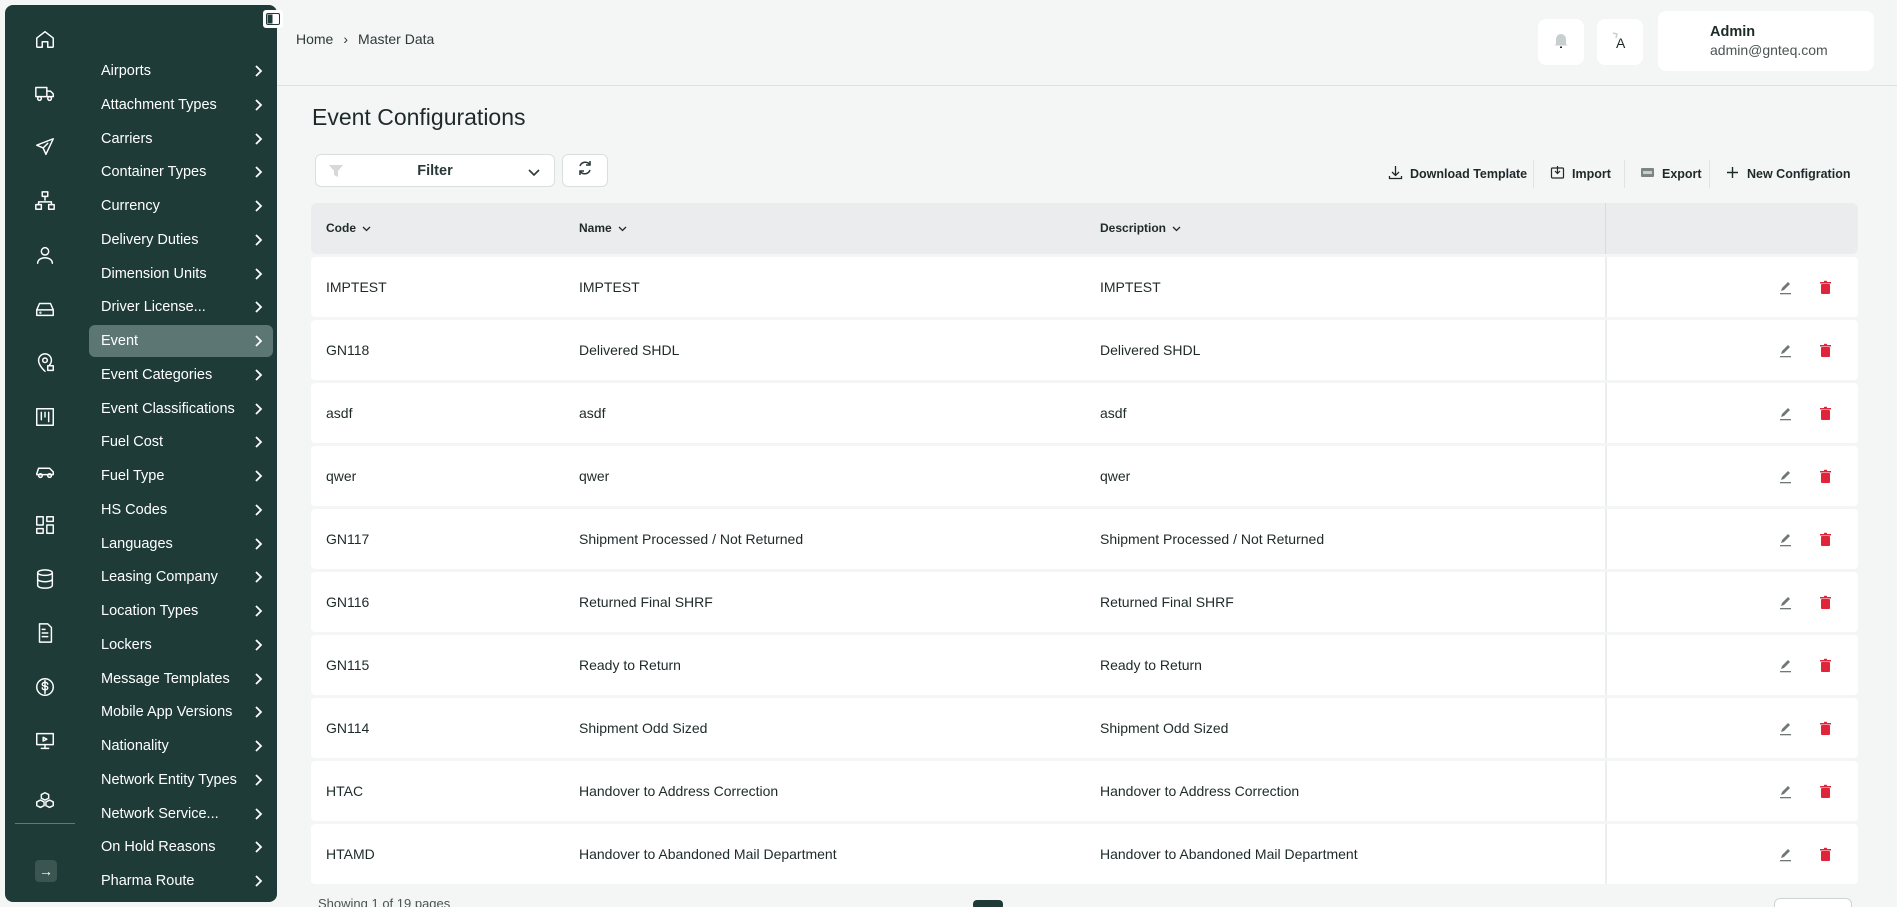 The image size is (1897, 907). Describe the element at coordinates (1084, 287) in the screenshot. I see `table-row: IMPTEST IMPTEST IMPTEST` at that location.